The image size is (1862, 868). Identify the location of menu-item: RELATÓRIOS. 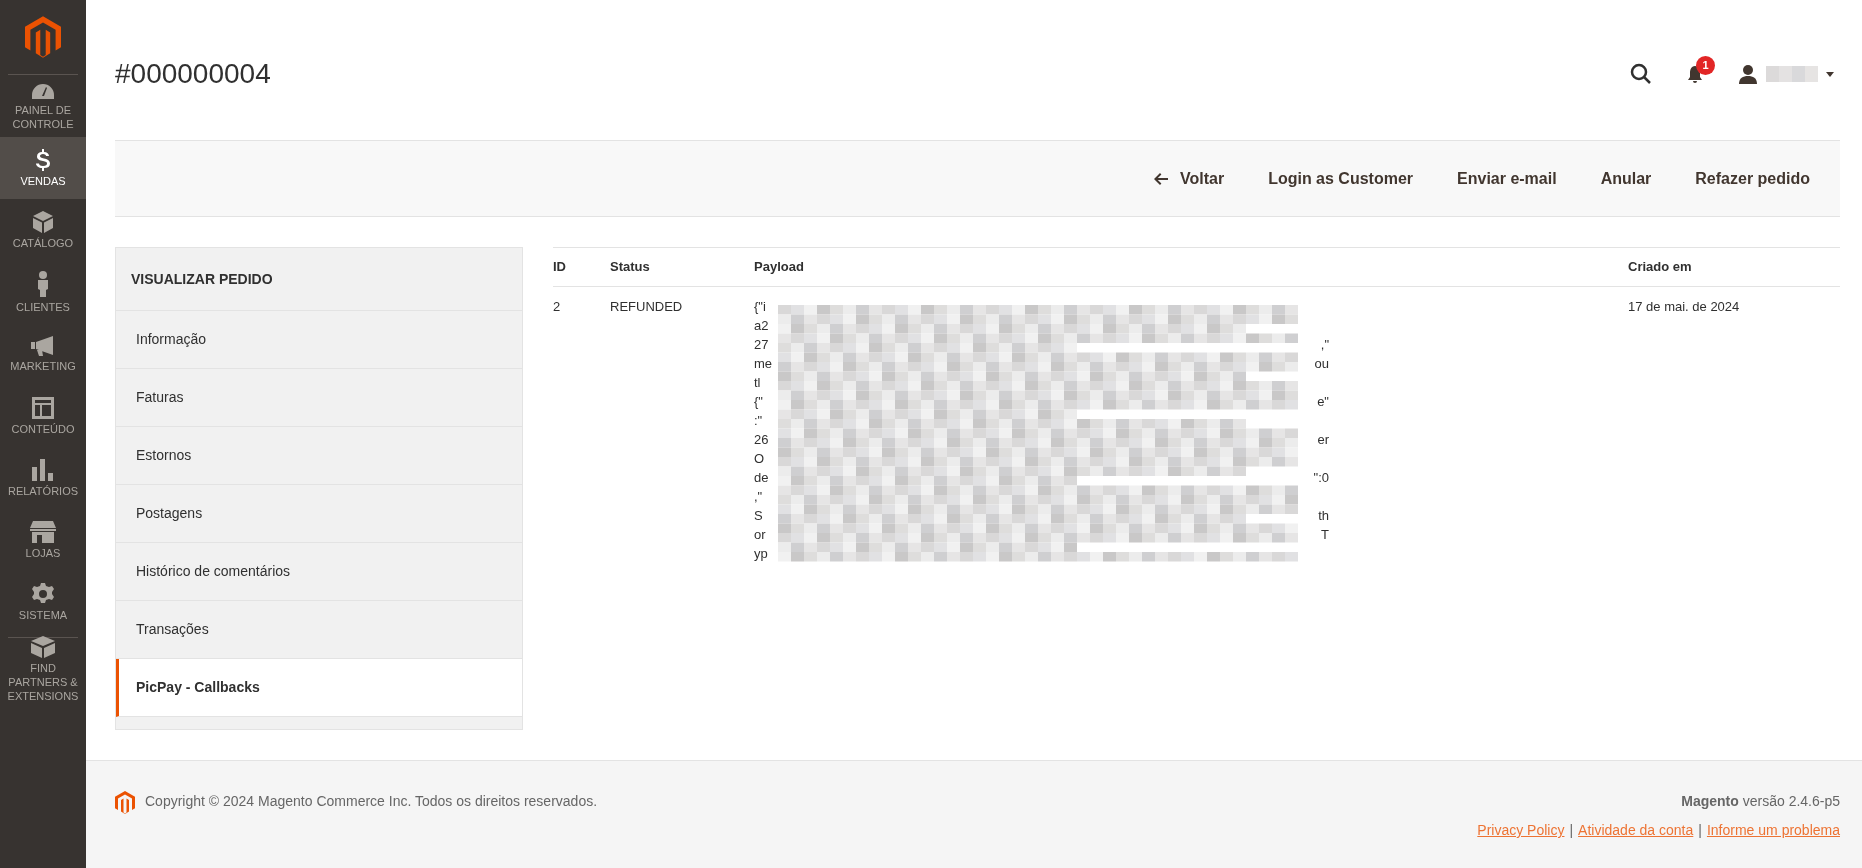
(43, 478).